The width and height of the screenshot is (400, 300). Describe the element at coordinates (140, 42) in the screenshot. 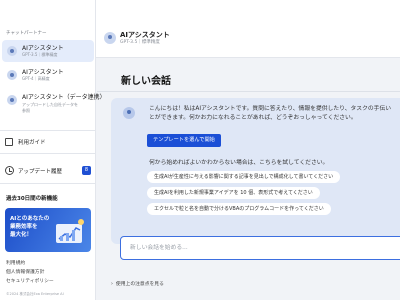

I see `header-subtitle: GPT-3.5｜標準精度` at that location.